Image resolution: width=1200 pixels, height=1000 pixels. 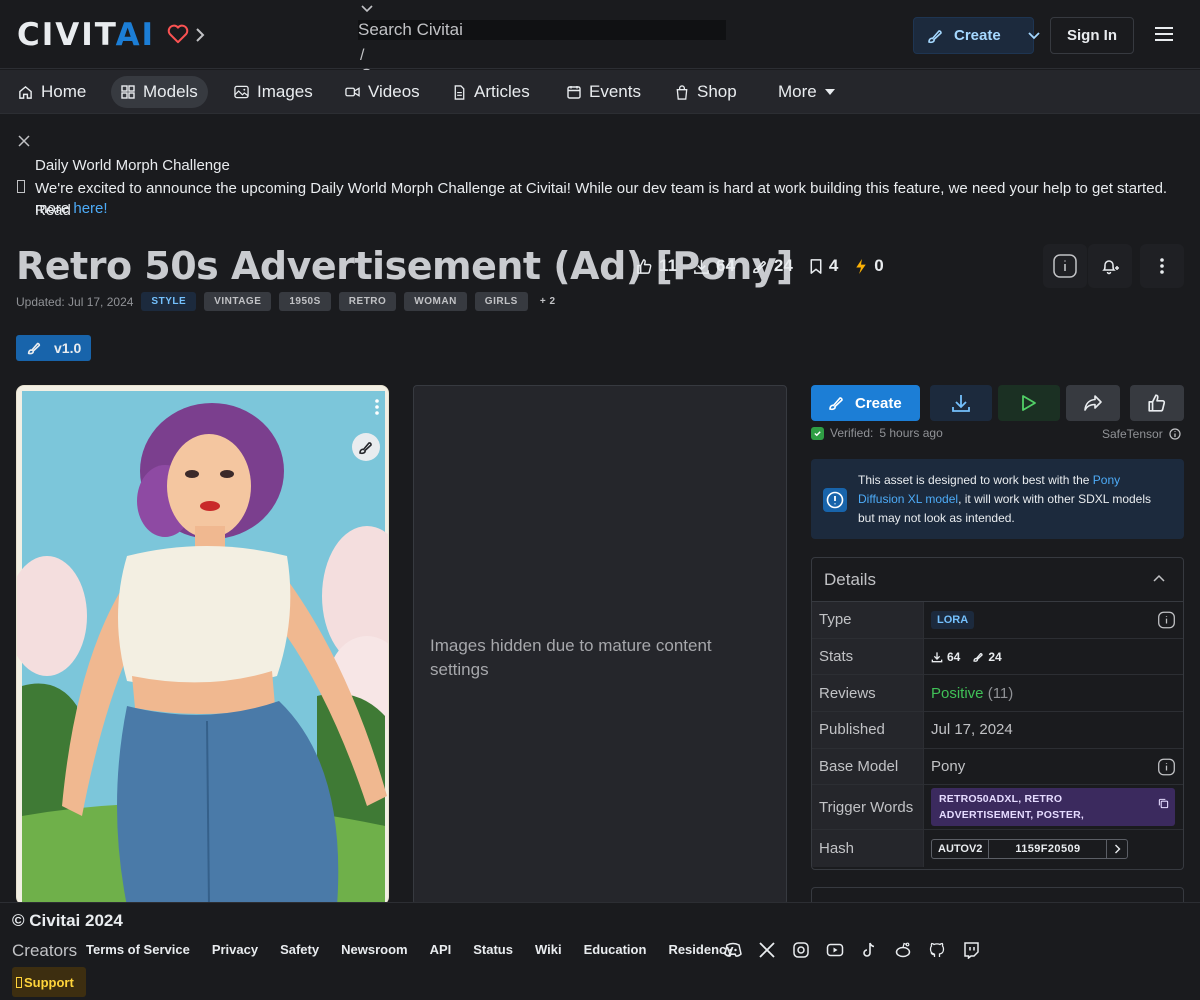 What do you see at coordinates (615, 949) in the screenshot?
I see `footer-link-education: Education` at bounding box center [615, 949].